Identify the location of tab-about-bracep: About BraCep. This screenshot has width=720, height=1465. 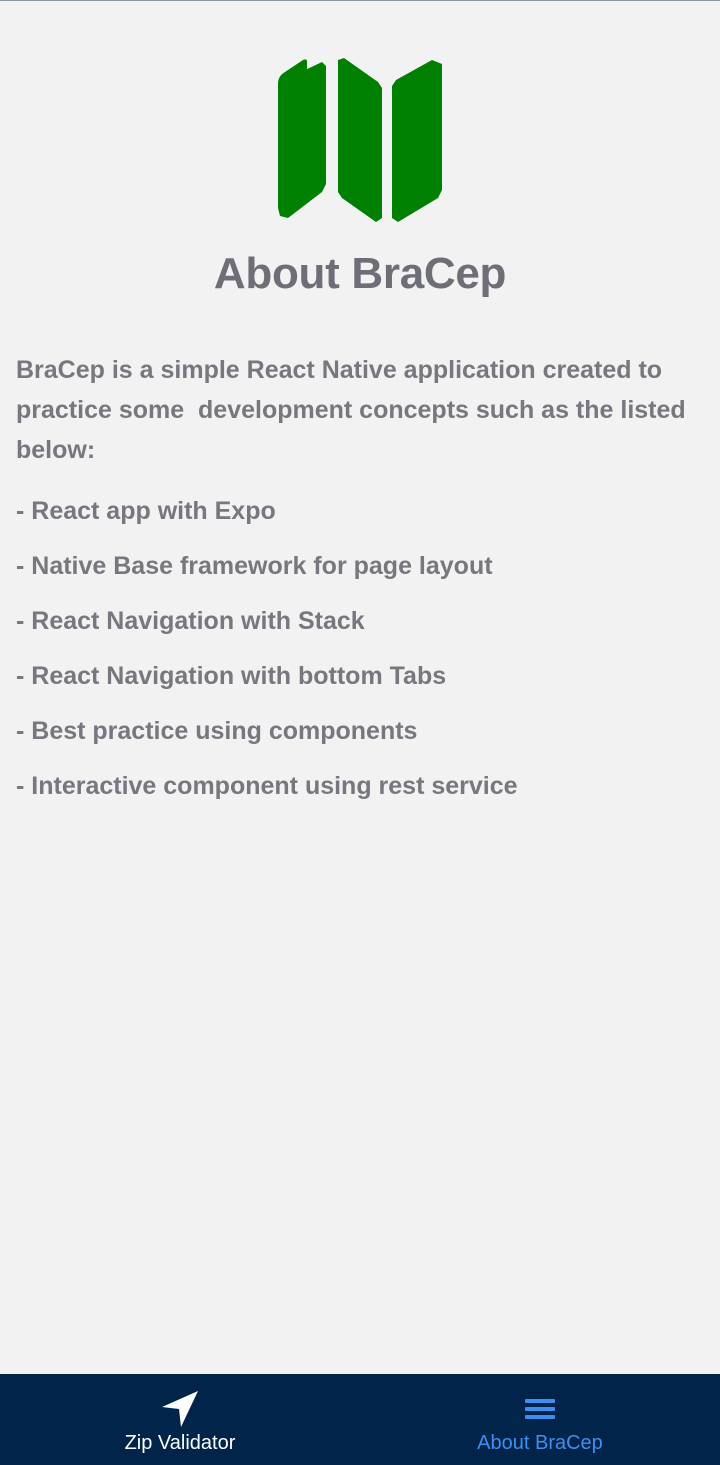
(540, 1419).